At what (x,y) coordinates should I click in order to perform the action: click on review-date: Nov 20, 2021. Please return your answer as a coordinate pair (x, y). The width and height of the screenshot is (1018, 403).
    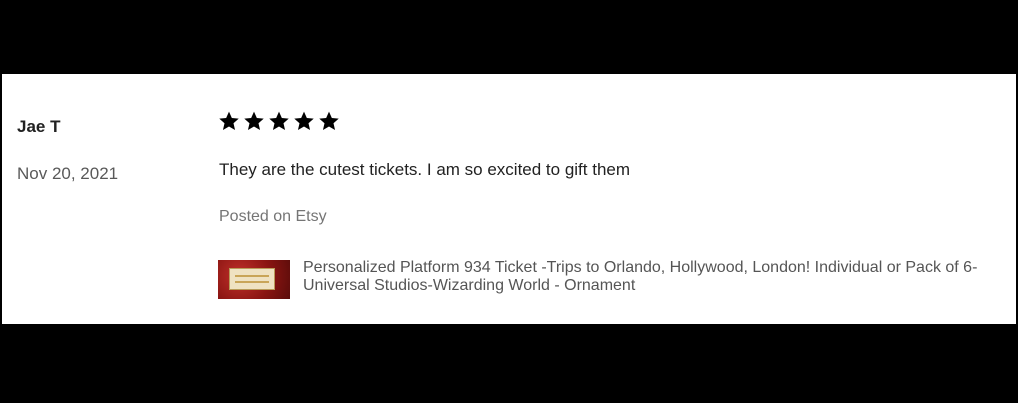
    Looking at the image, I should click on (68, 173).